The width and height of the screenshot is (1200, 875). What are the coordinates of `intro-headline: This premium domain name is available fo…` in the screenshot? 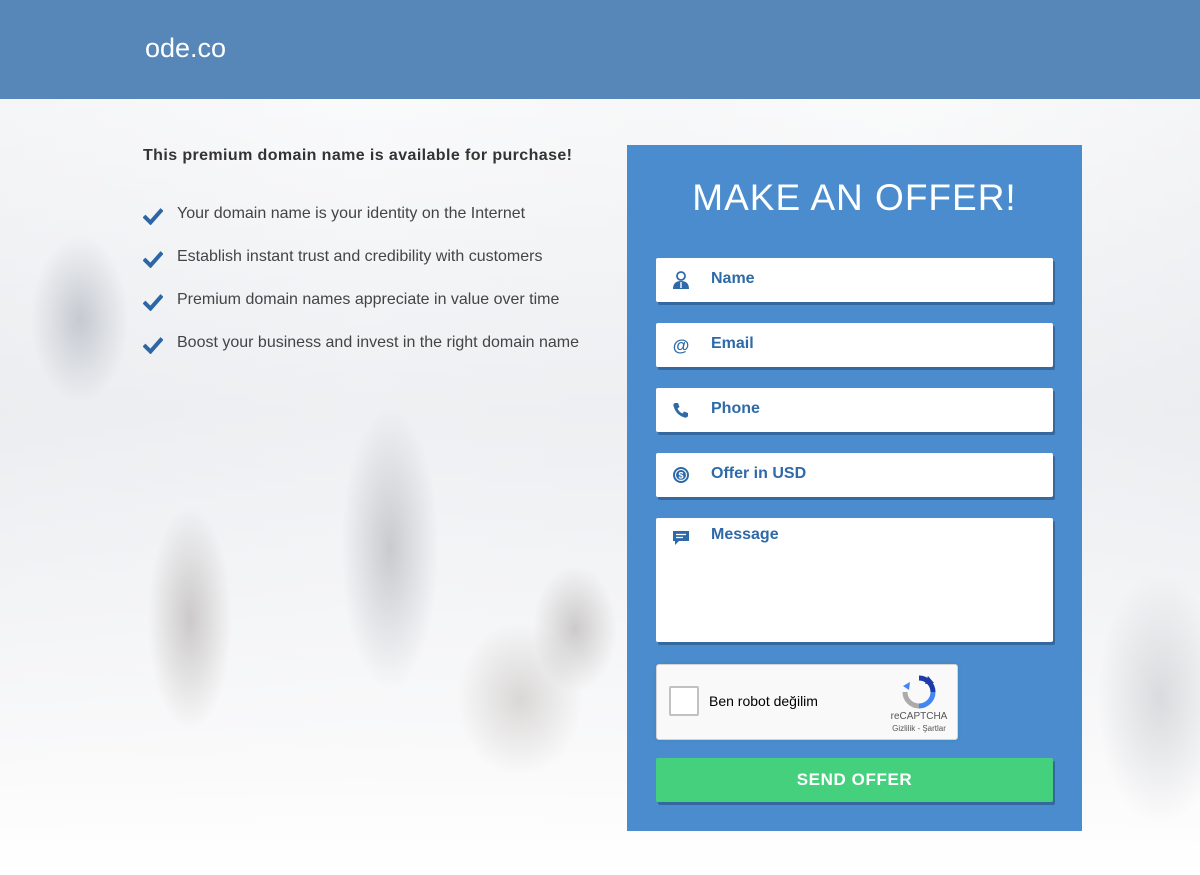 It's located at (358, 155).